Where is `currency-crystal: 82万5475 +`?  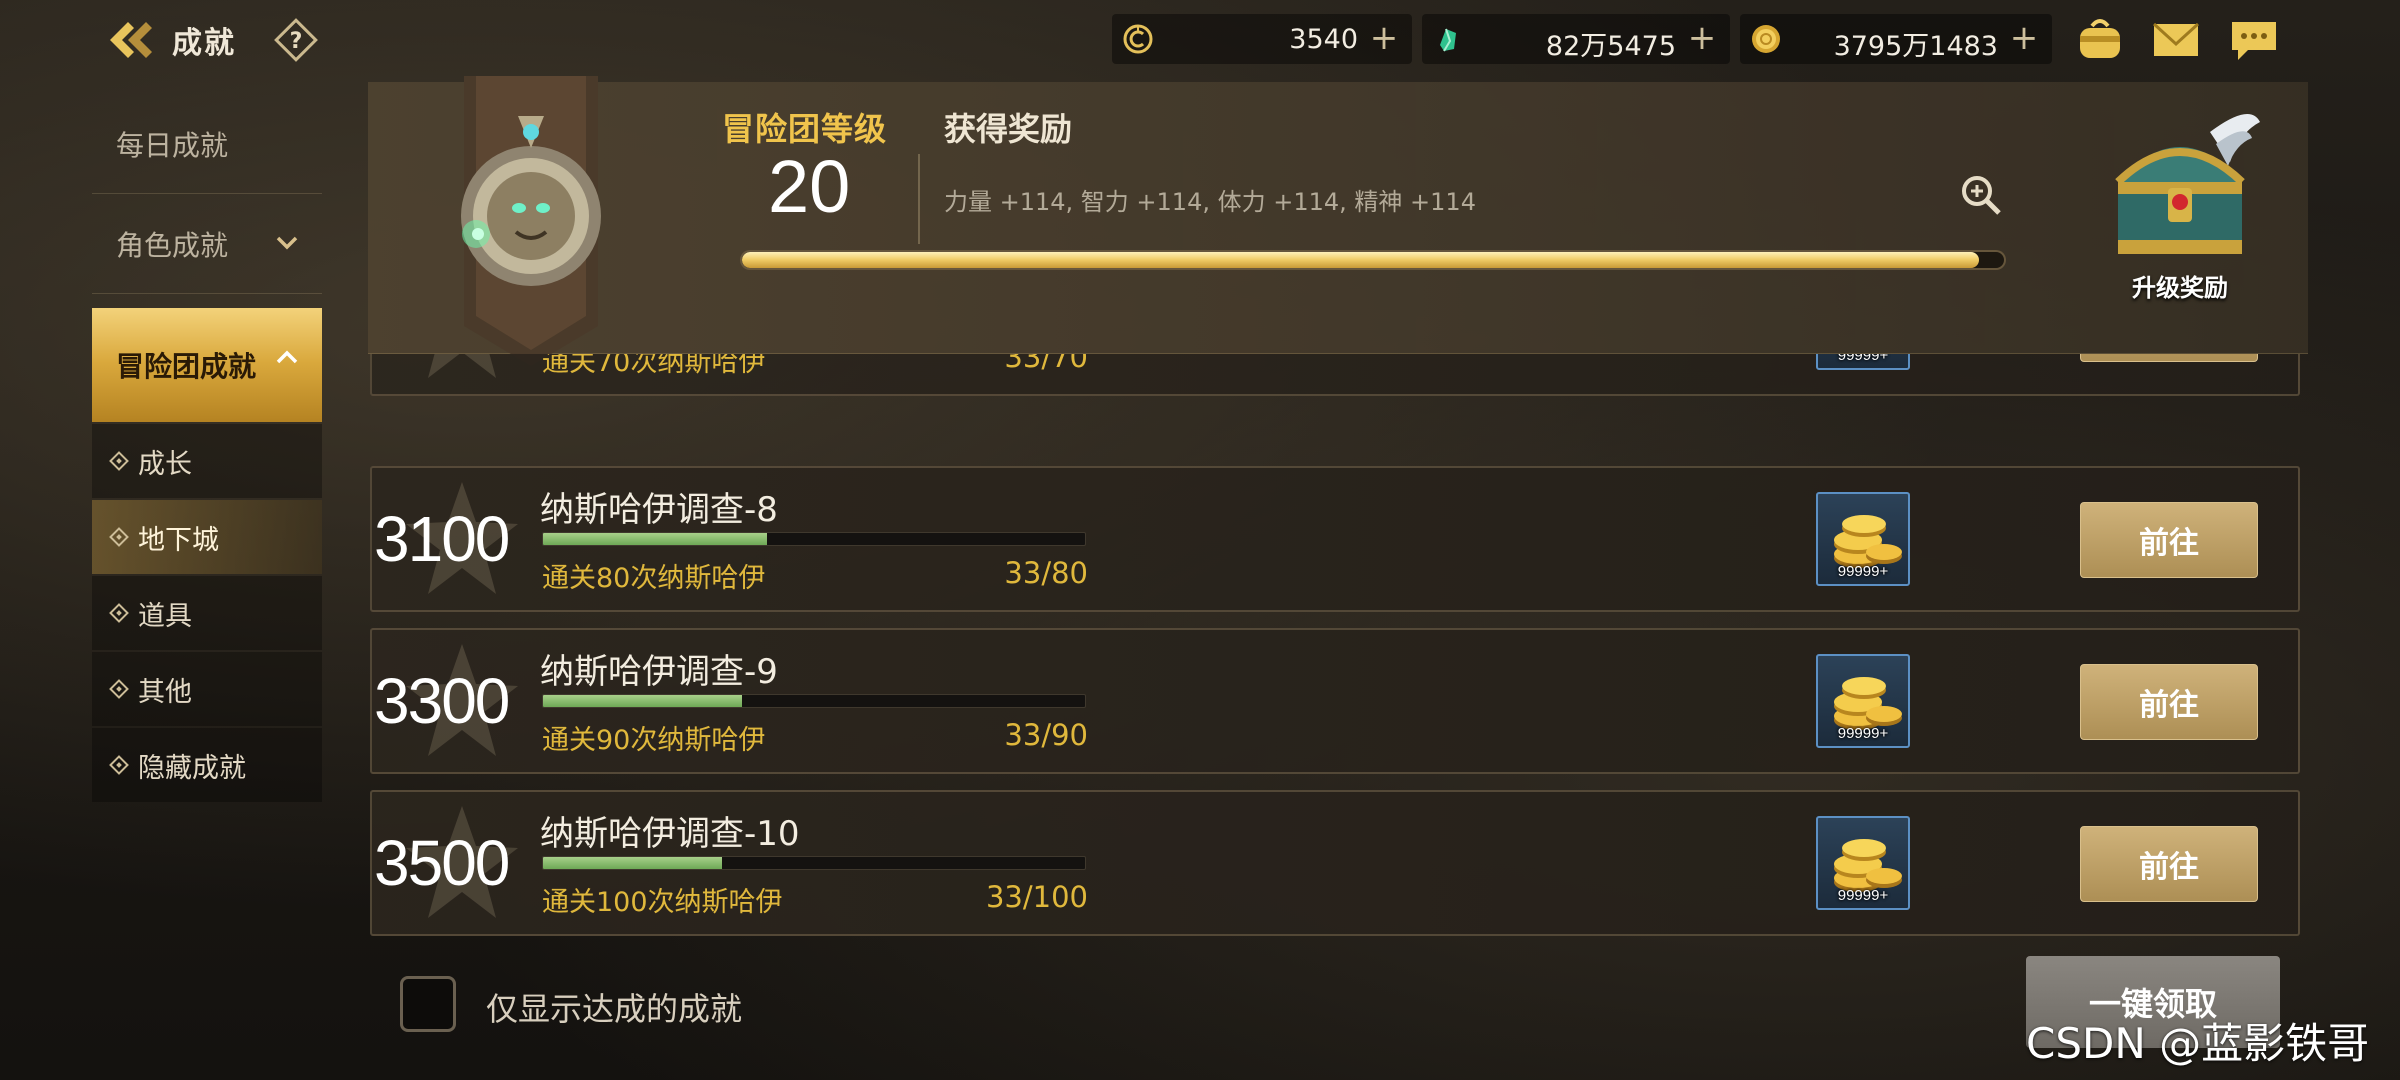 currency-crystal: 82万5475 + is located at coordinates (1576, 39).